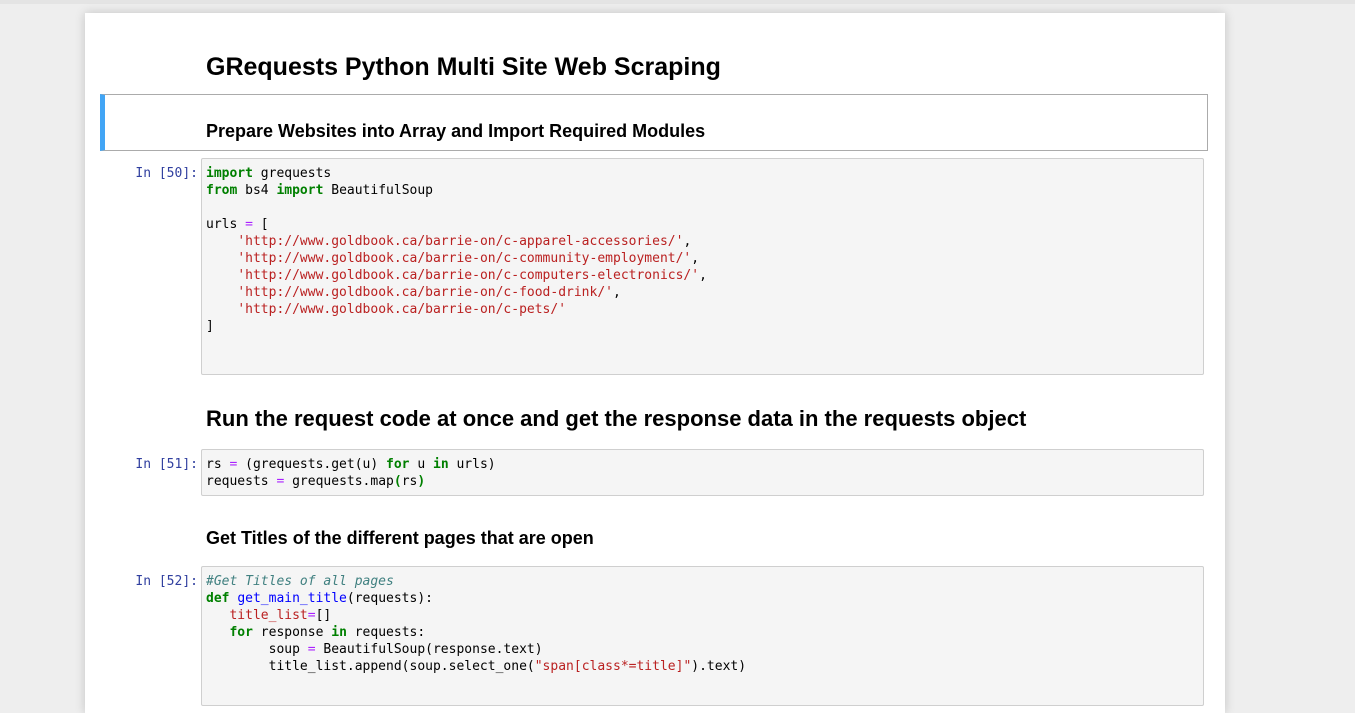 This screenshot has height=713, width=1355. Describe the element at coordinates (429, 649) in the screenshot. I see `code-token: BeautifulSoup(response.text)` at that location.